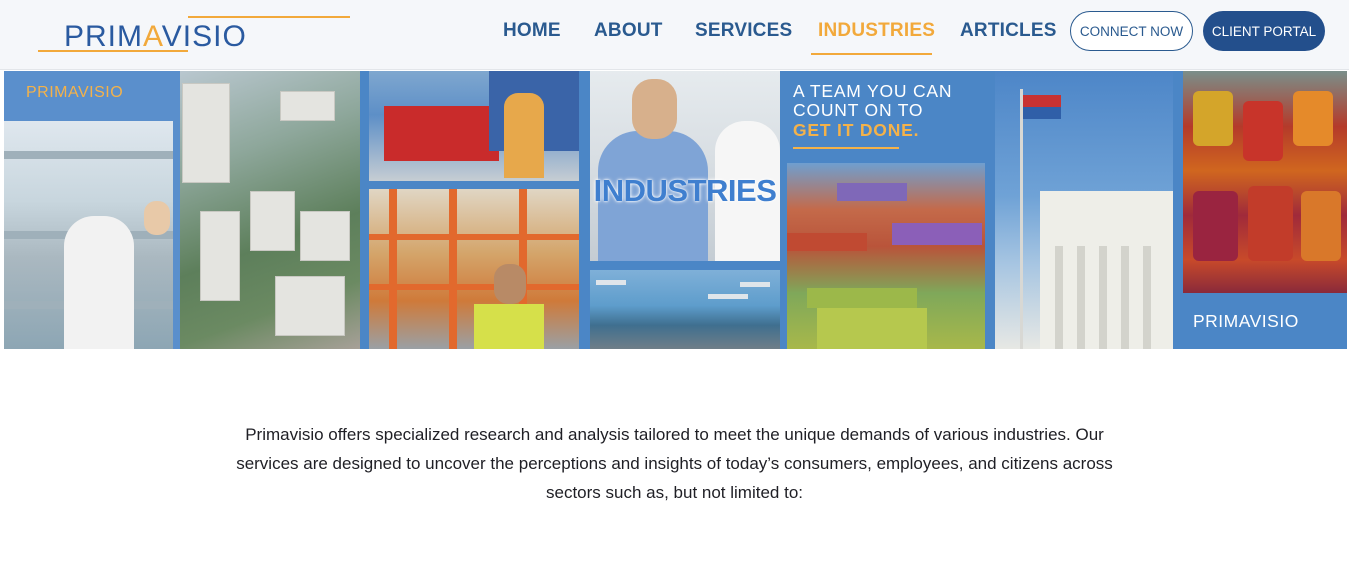  I want to click on nav-about: ABOUT, so click(628, 32).